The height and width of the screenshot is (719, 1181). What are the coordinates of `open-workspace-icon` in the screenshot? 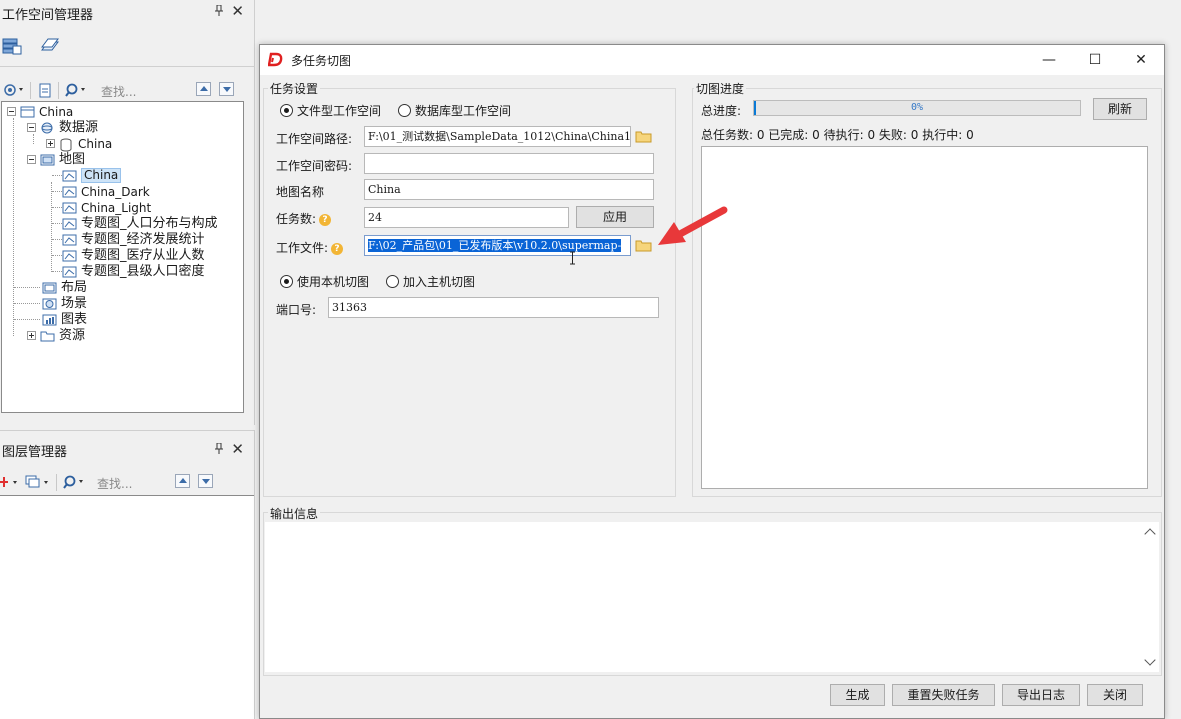 It's located at (14, 91).